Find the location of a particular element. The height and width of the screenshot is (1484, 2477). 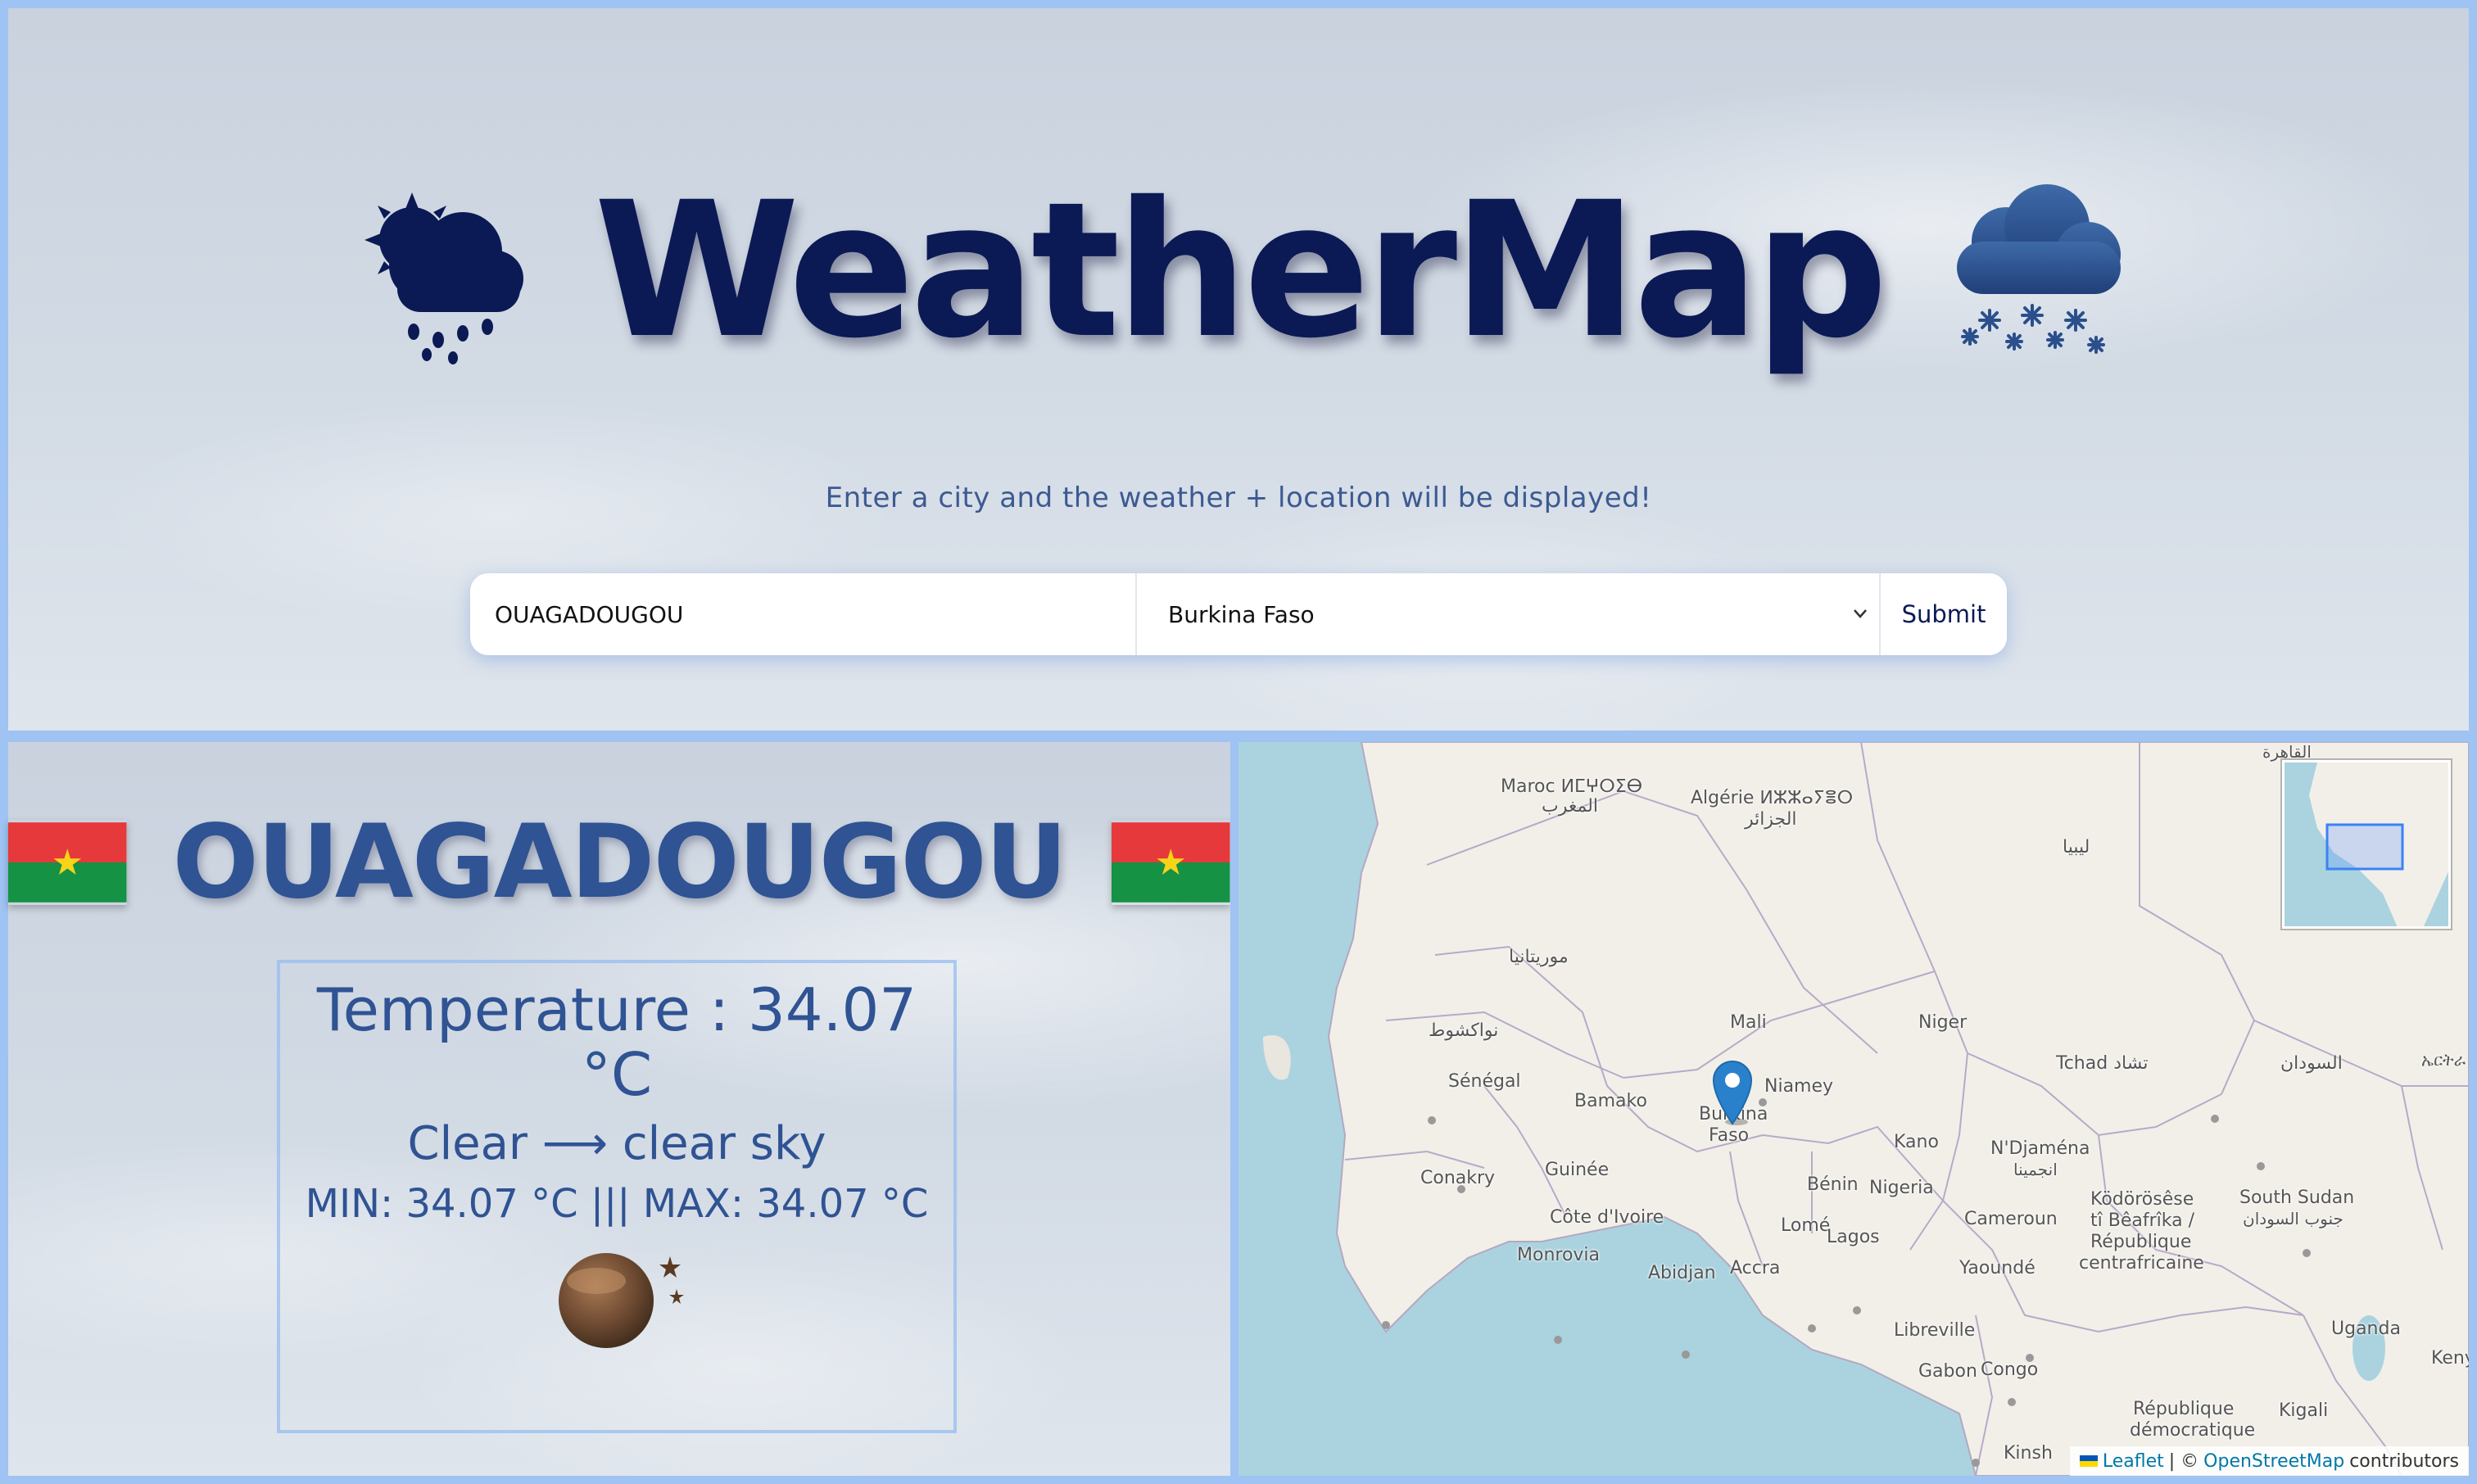

snow-cloud-icon is located at coordinates (2039, 269).